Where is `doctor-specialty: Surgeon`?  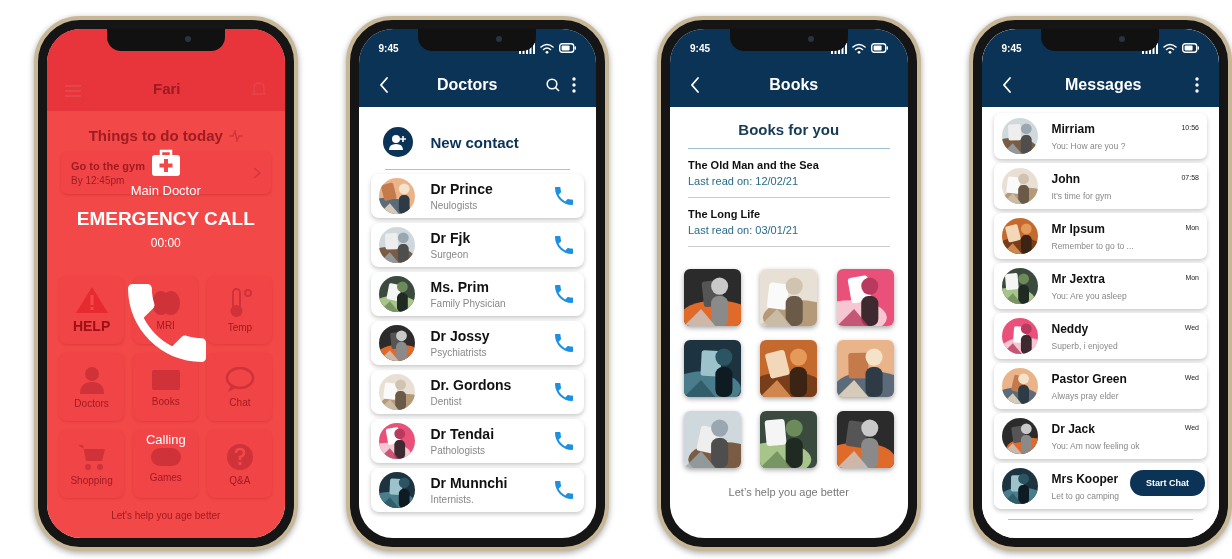
doctor-specialty: Surgeon is located at coordinates (450, 254).